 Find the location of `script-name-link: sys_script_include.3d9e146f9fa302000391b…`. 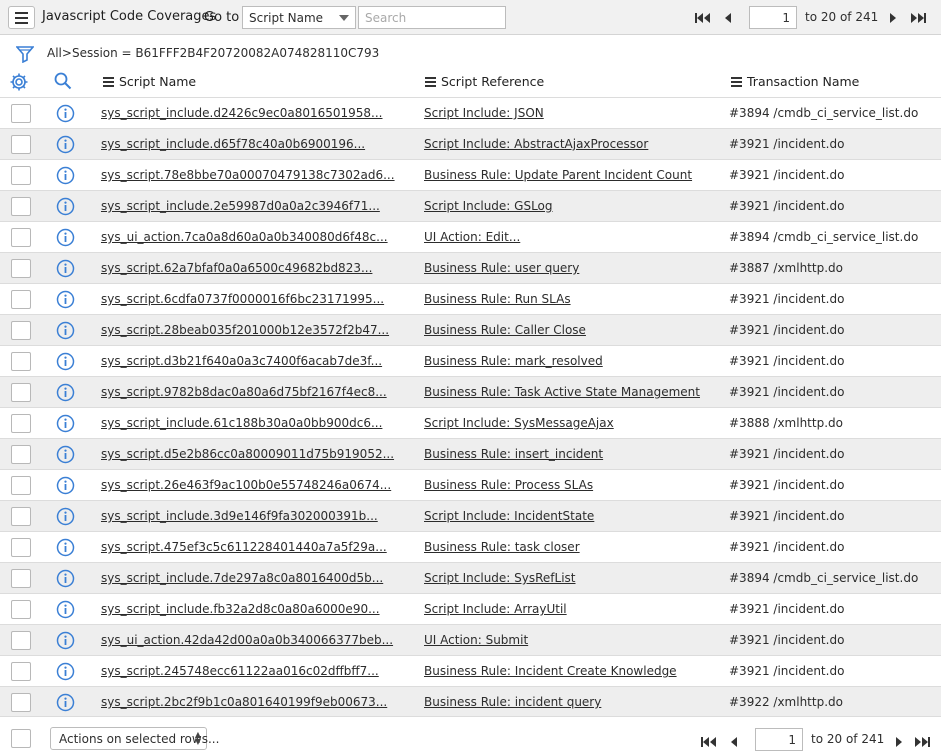

script-name-link: sys_script_include.3d9e146f9fa302000391b… is located at coordinates (239, 516).